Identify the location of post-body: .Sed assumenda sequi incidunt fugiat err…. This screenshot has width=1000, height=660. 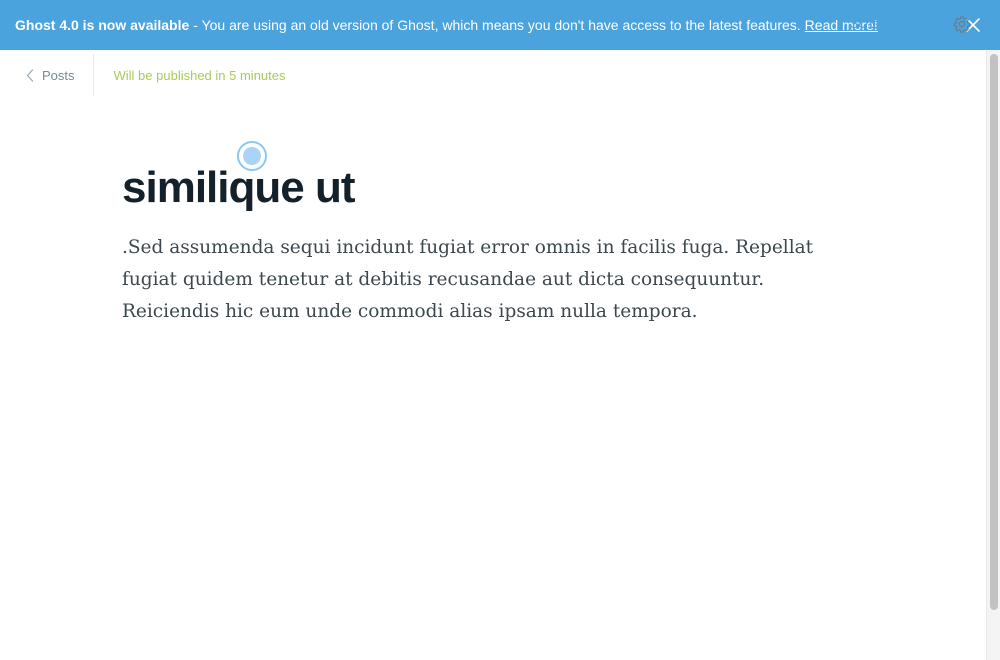
(492, 280).